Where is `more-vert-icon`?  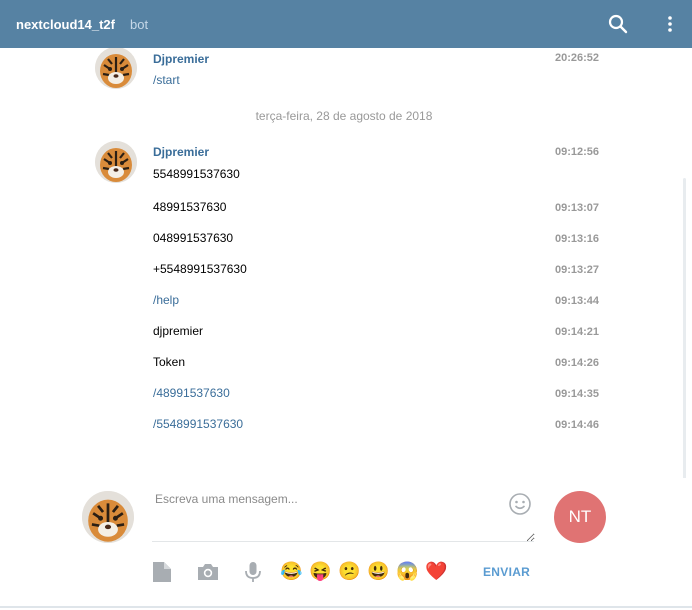 more-vert-icon is located at coordinates (670, 24).